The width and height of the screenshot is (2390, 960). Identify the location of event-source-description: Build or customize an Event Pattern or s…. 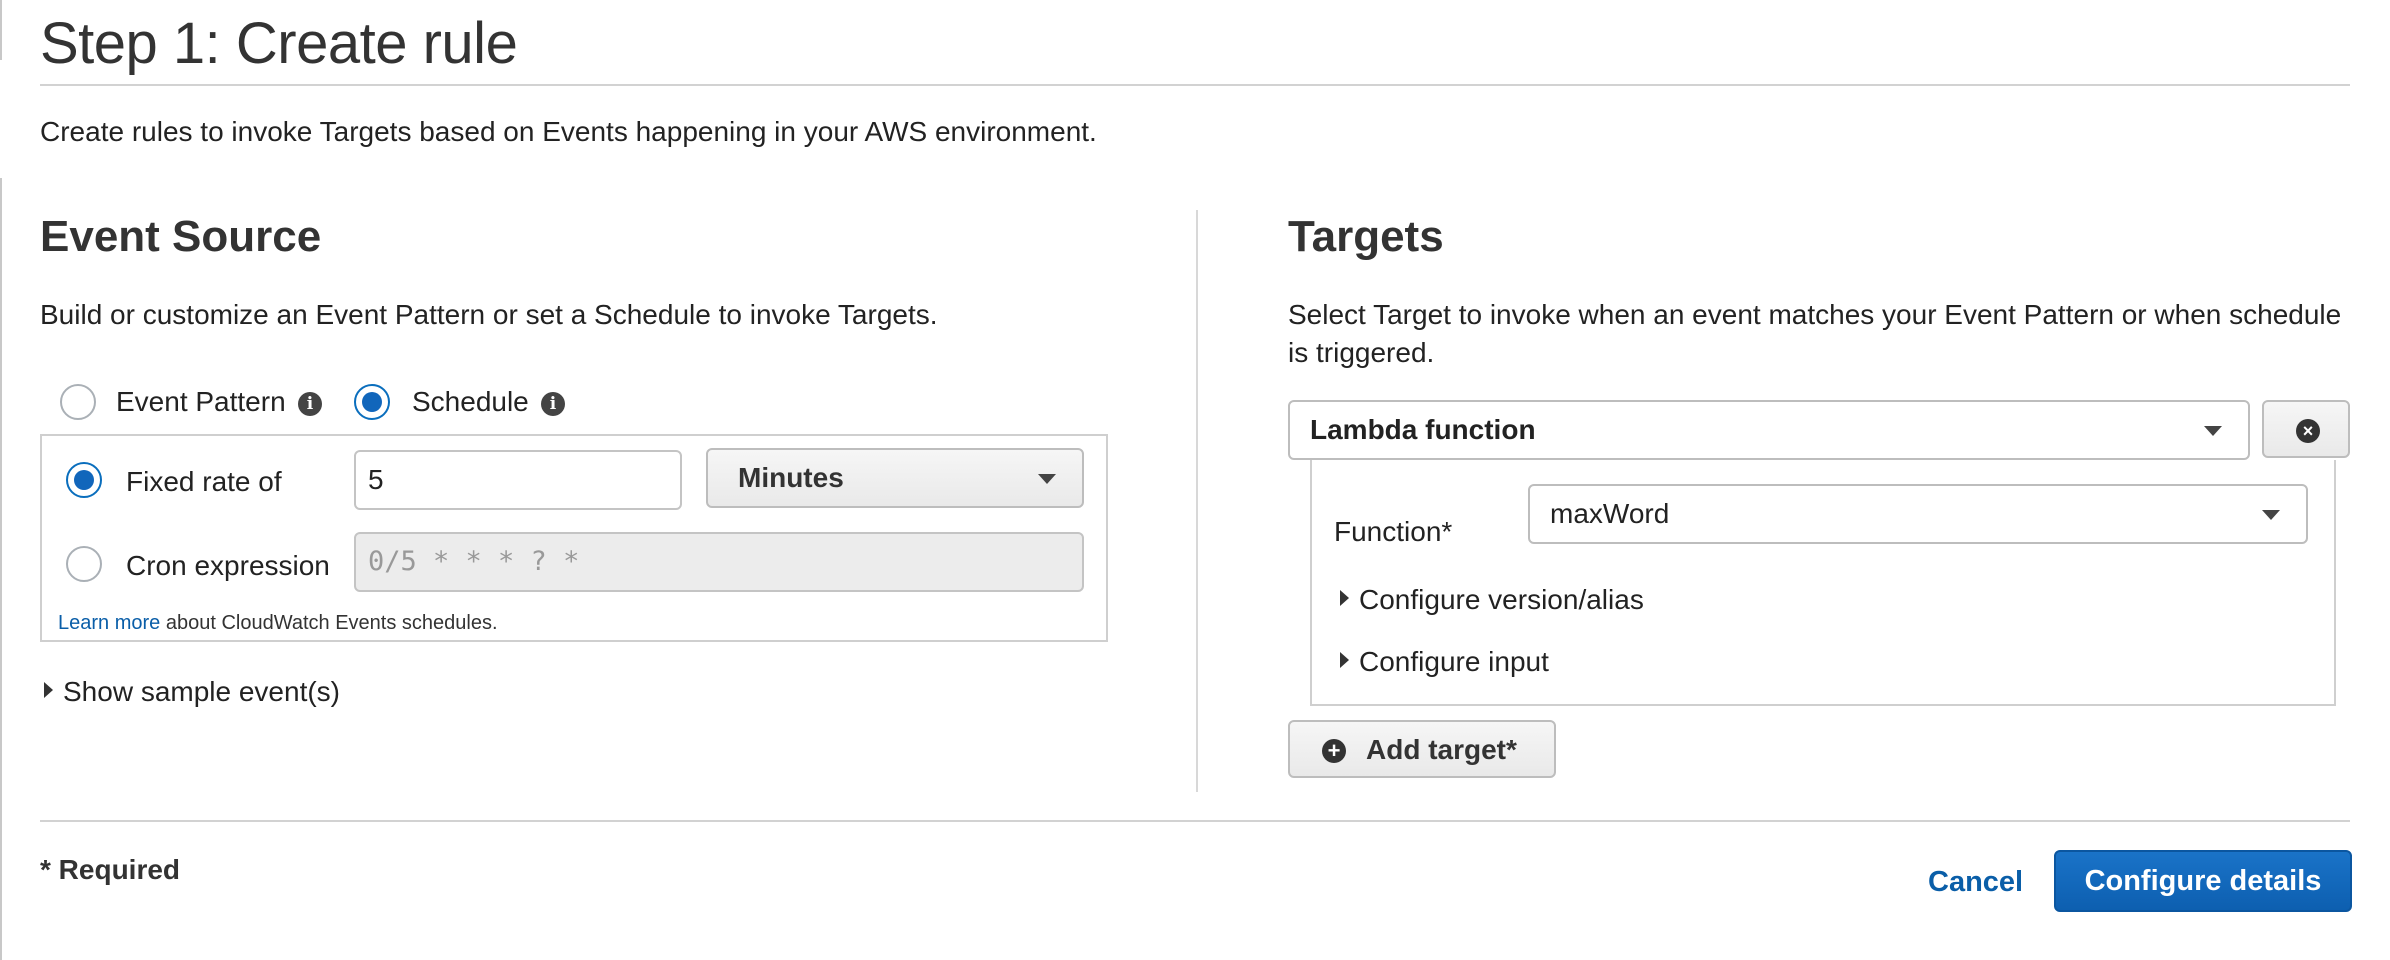
(489, 314).